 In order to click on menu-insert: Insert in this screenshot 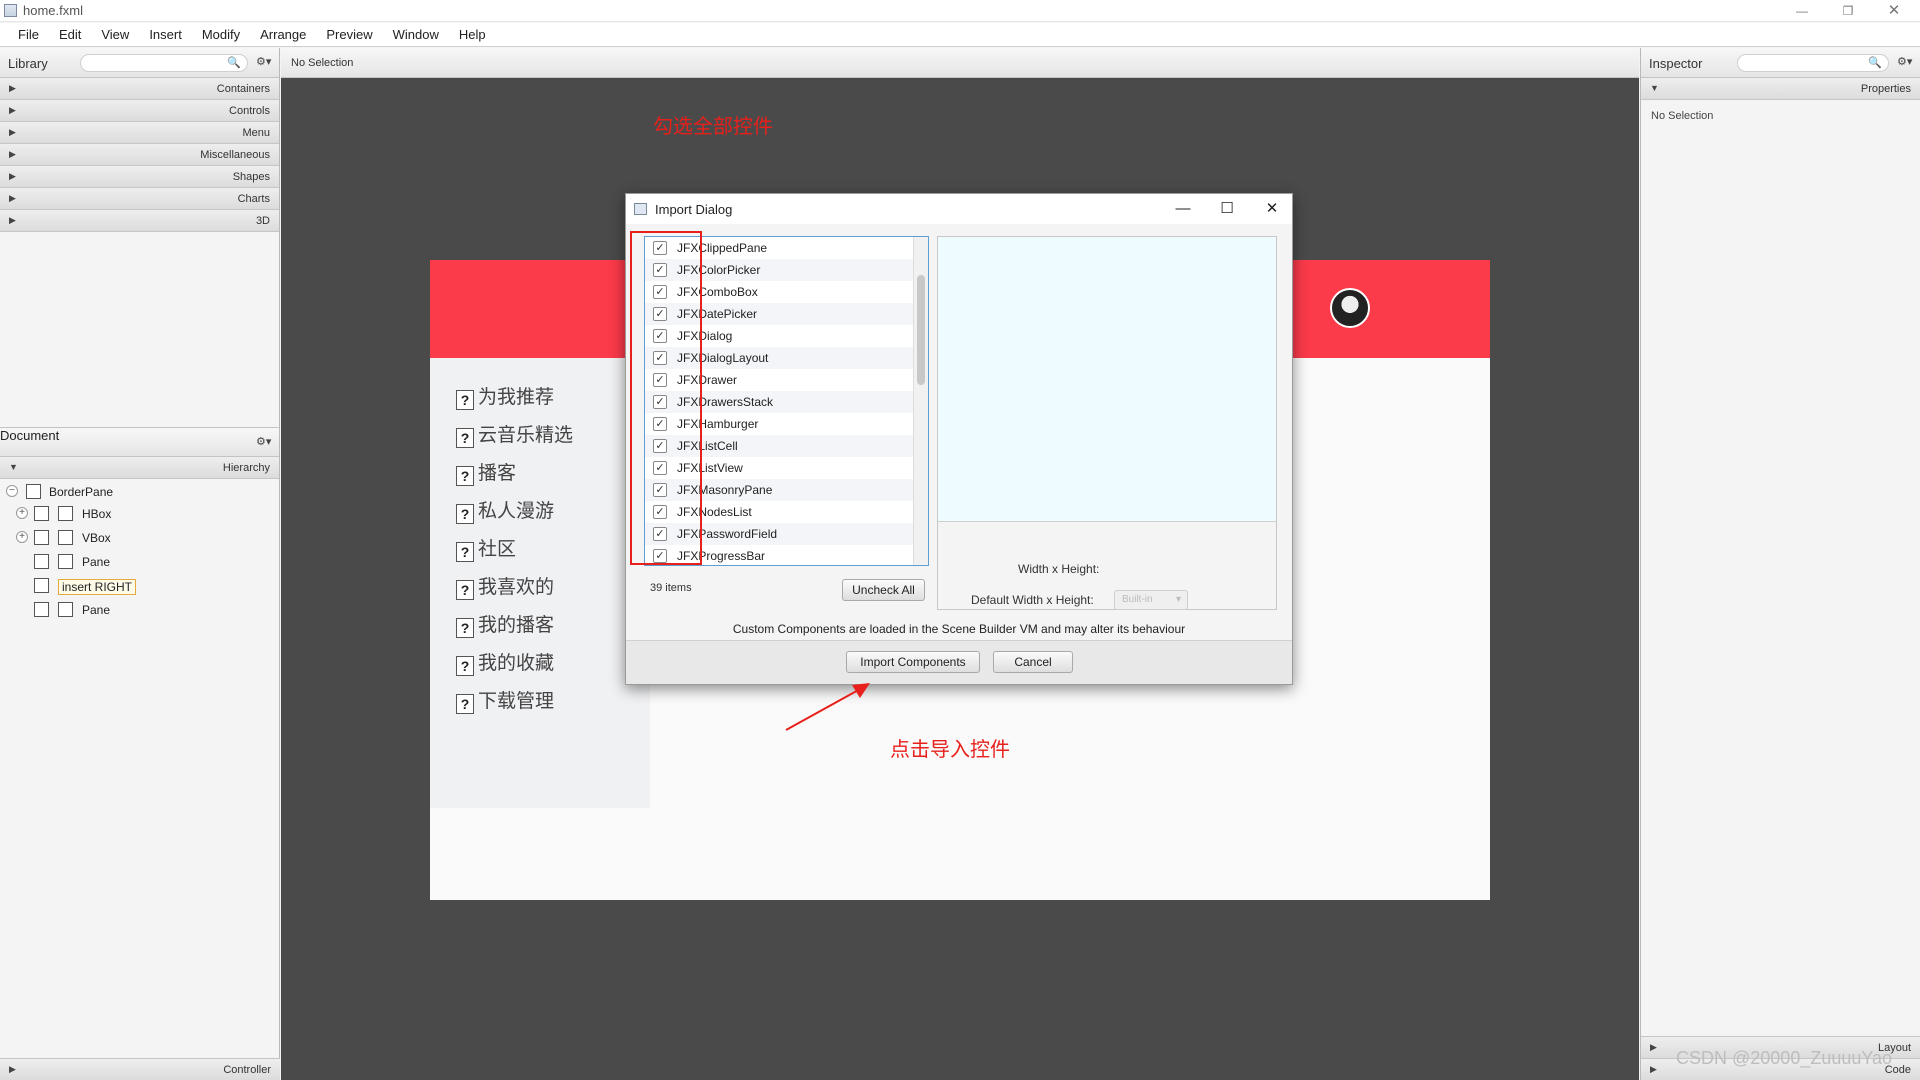, I will do `click(165, 34)`.